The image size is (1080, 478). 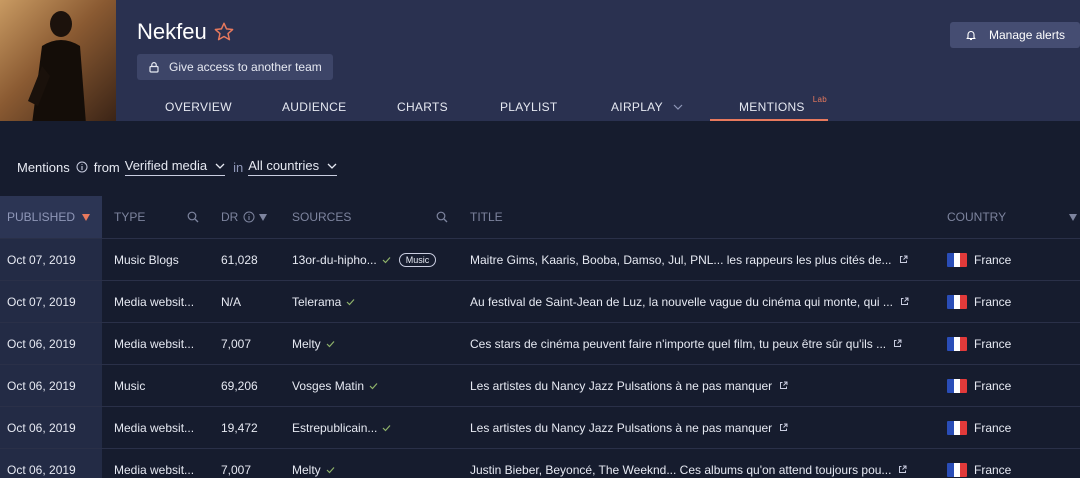 I want to click on give-access-label: Give access to another team, so click(x=245, y=67).